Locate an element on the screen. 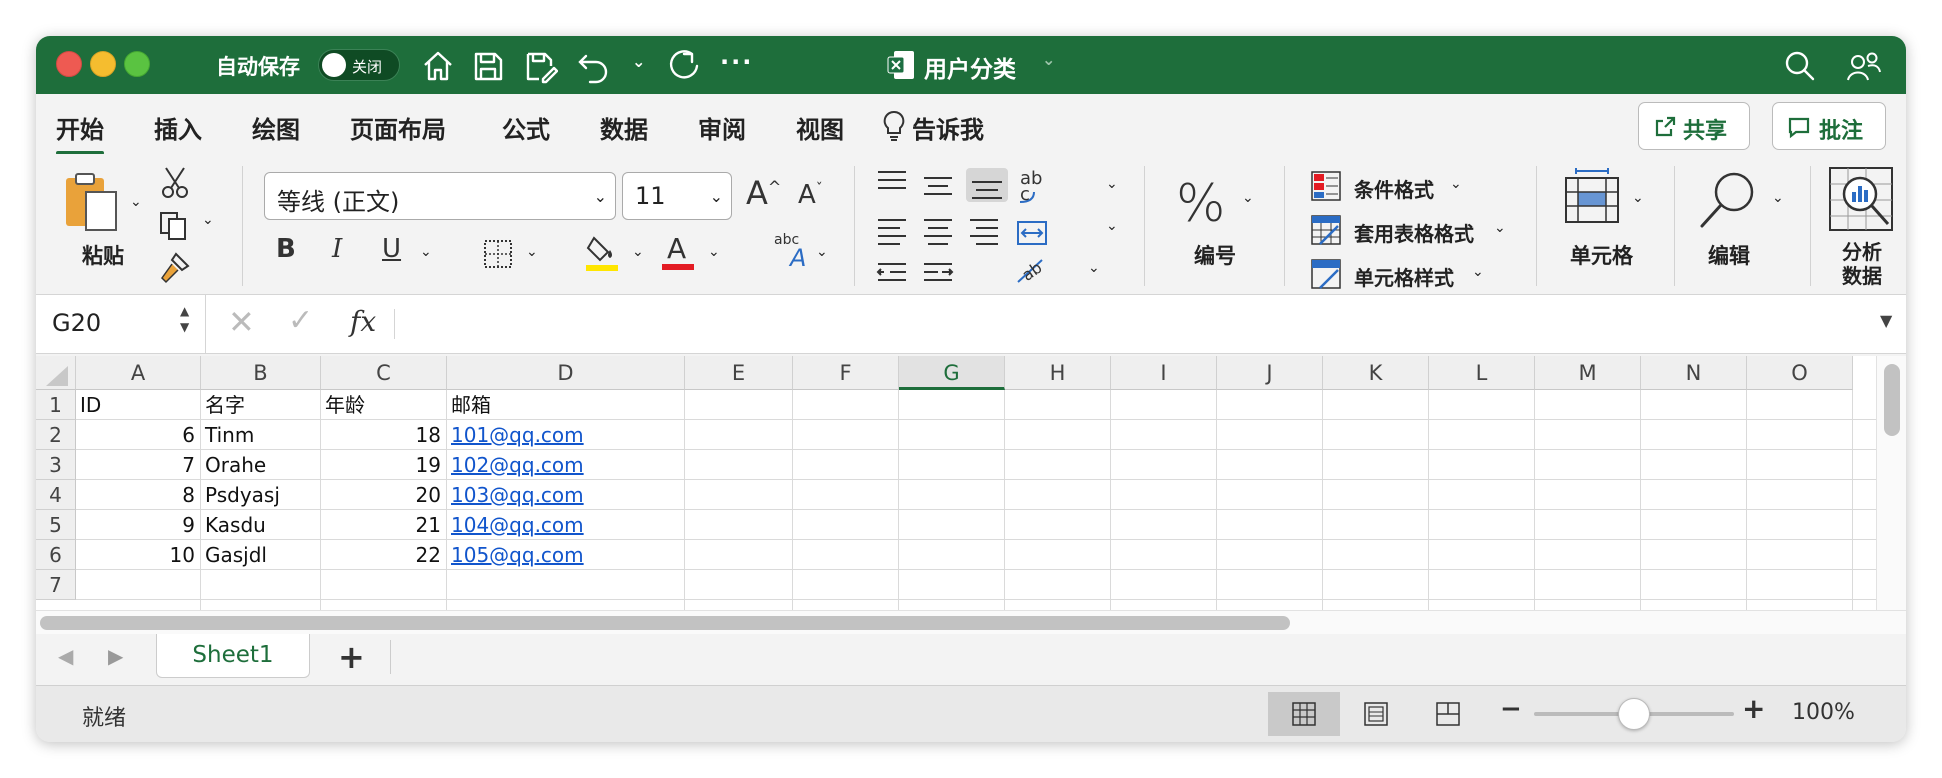 The image size is (1942, 778). prev-sheet-icon: ◀ is located at coordinates (65, 656).